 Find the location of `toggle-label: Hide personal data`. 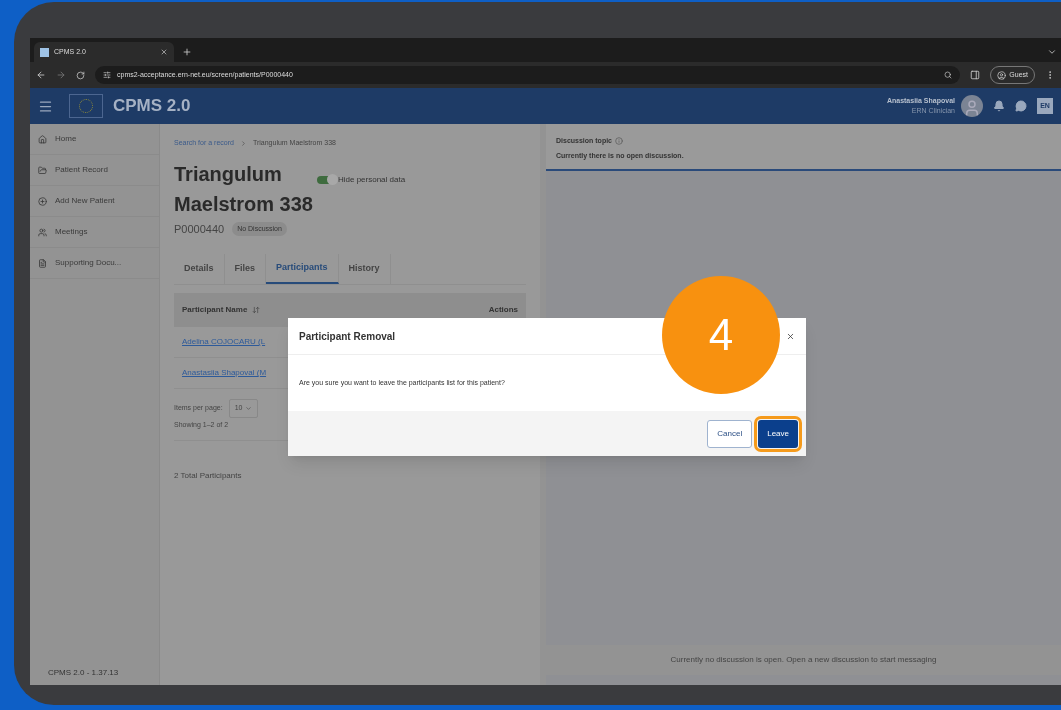

toggle-label: Hide personal data is located at coordinates (371, 179).